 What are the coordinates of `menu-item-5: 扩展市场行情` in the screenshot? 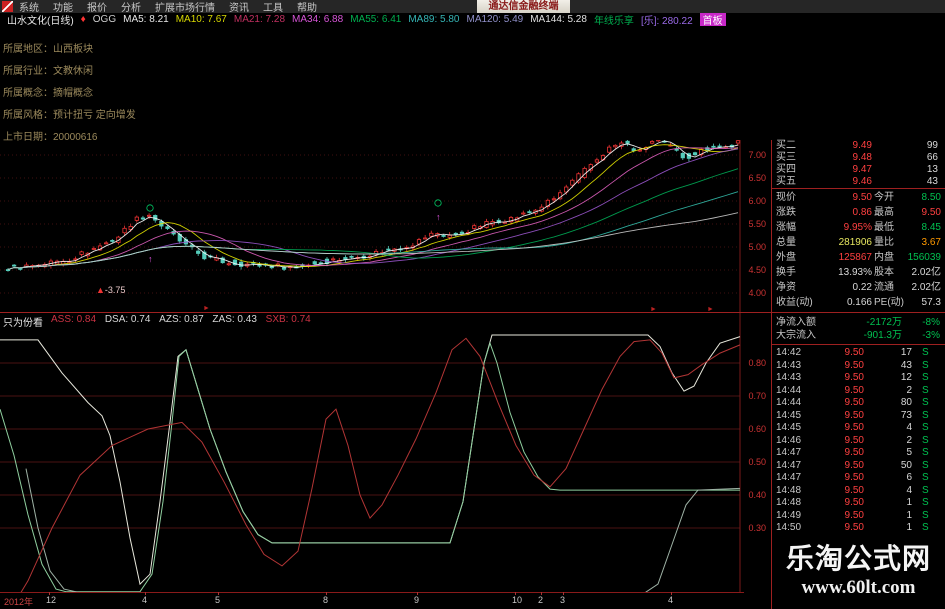 It's located at (185, 7).